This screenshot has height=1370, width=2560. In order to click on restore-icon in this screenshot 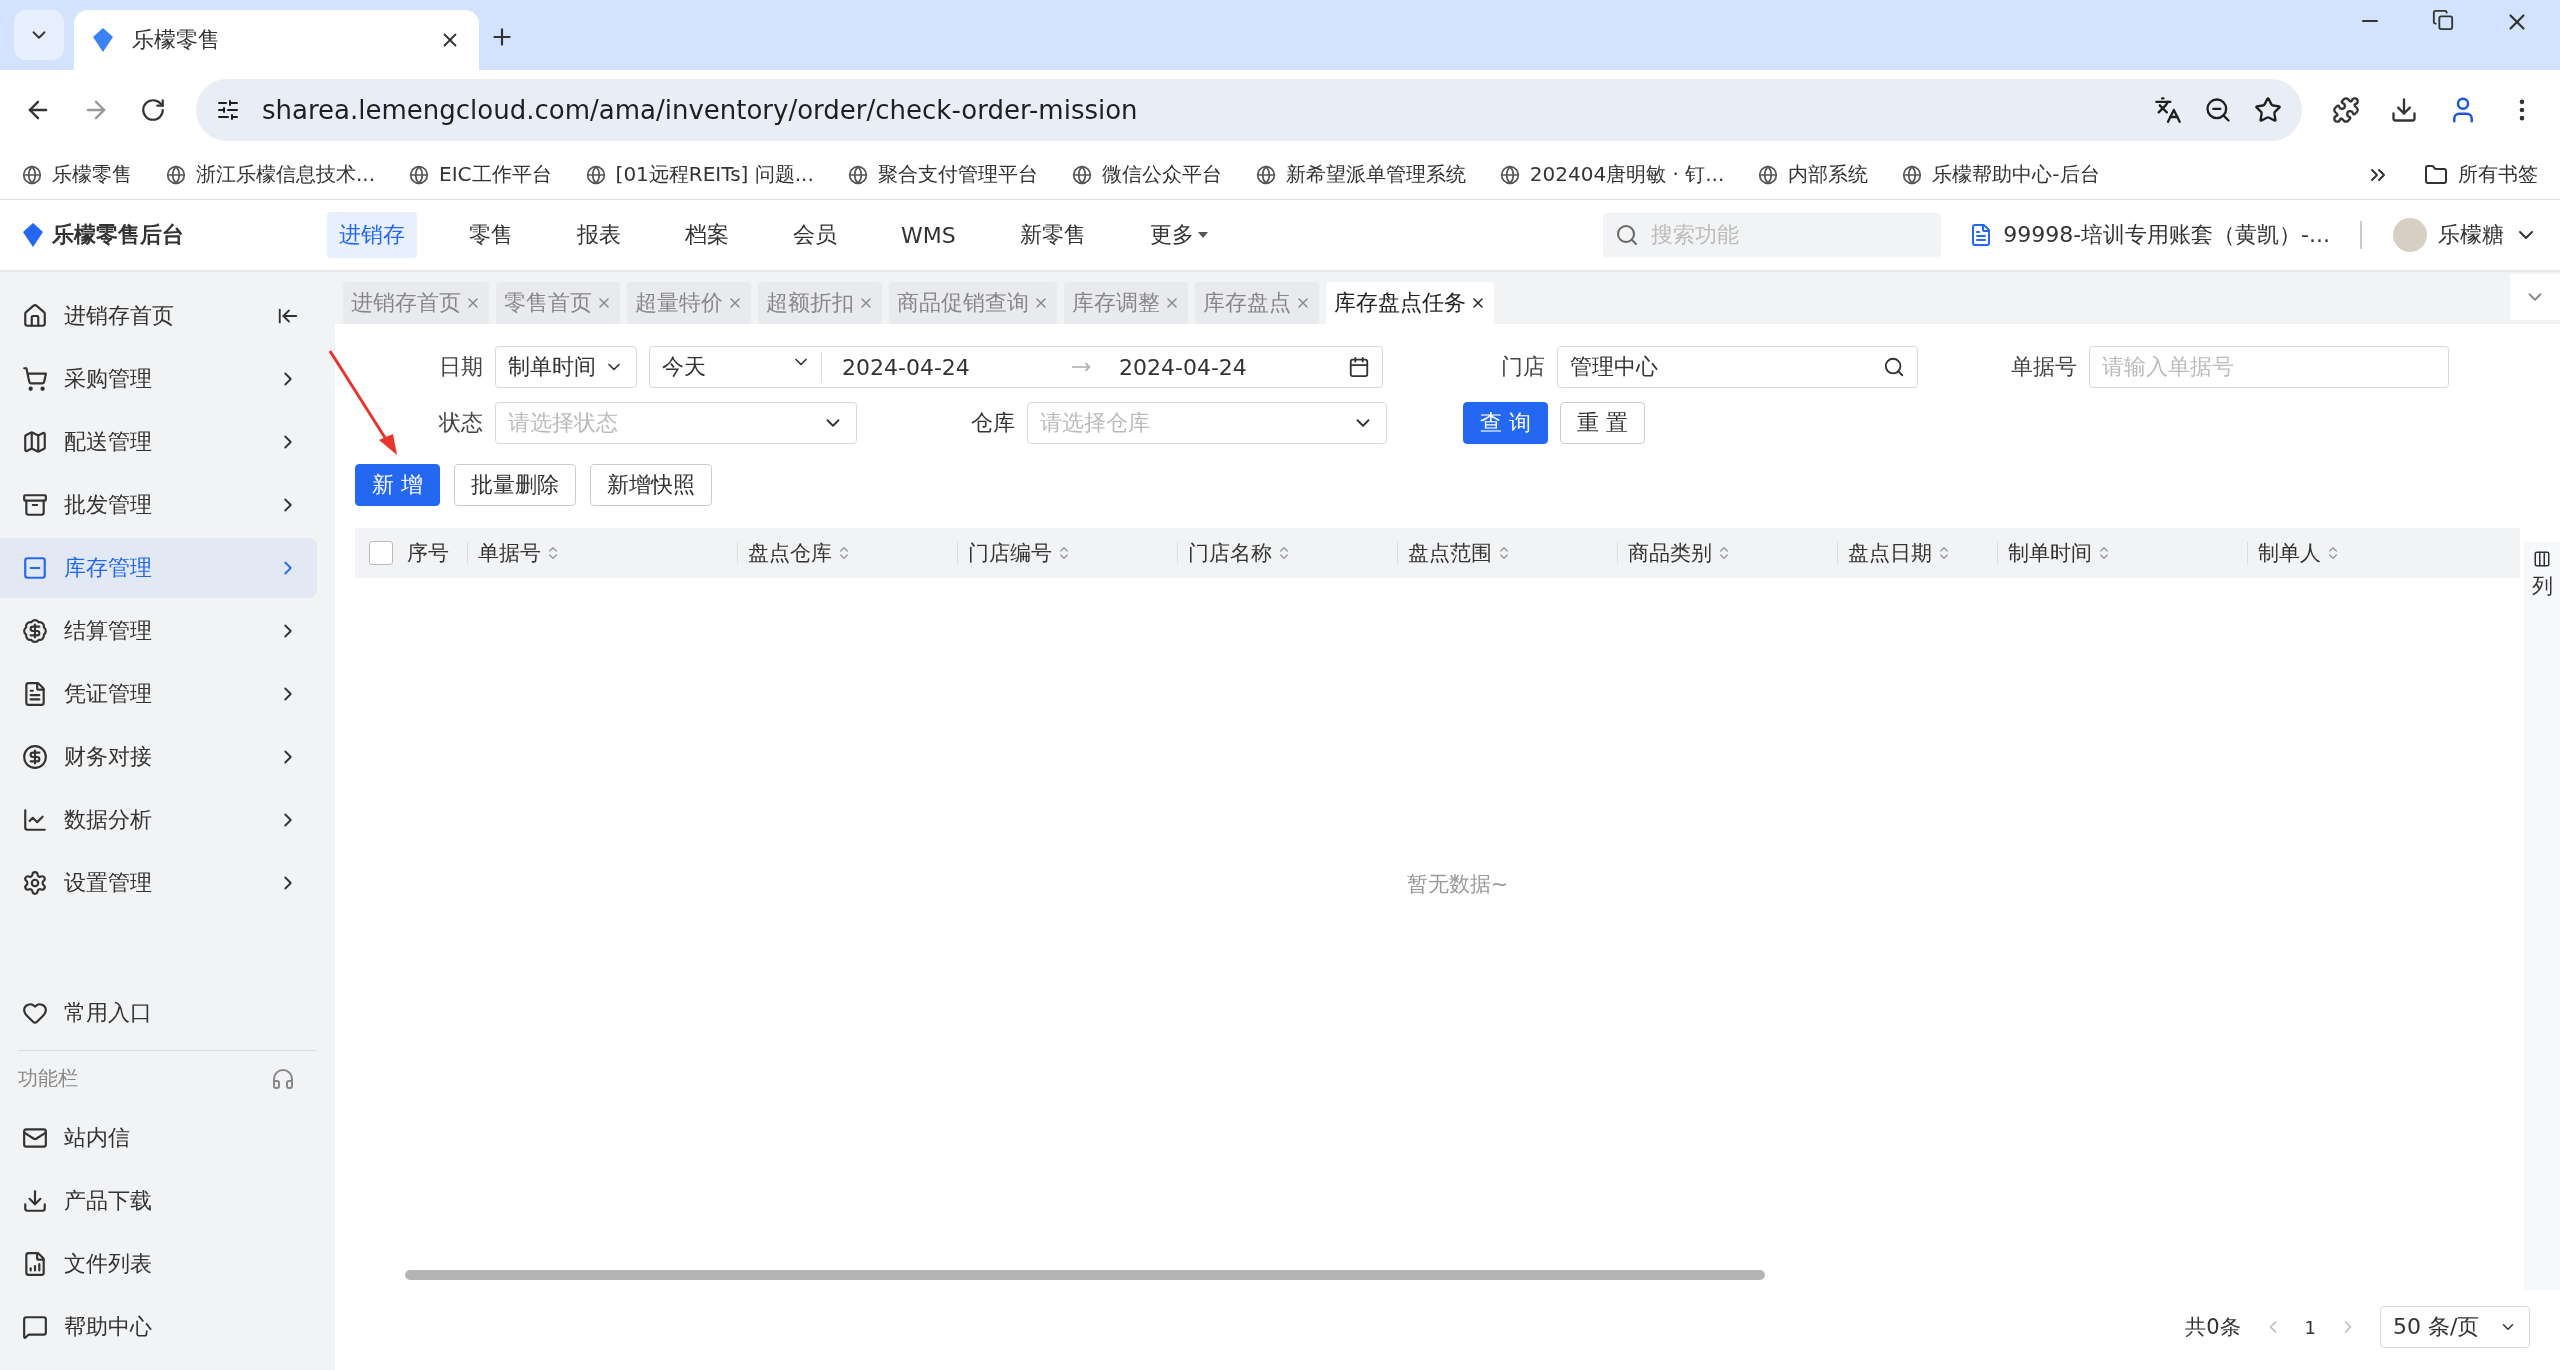, I will do `click(2443, 20)`.